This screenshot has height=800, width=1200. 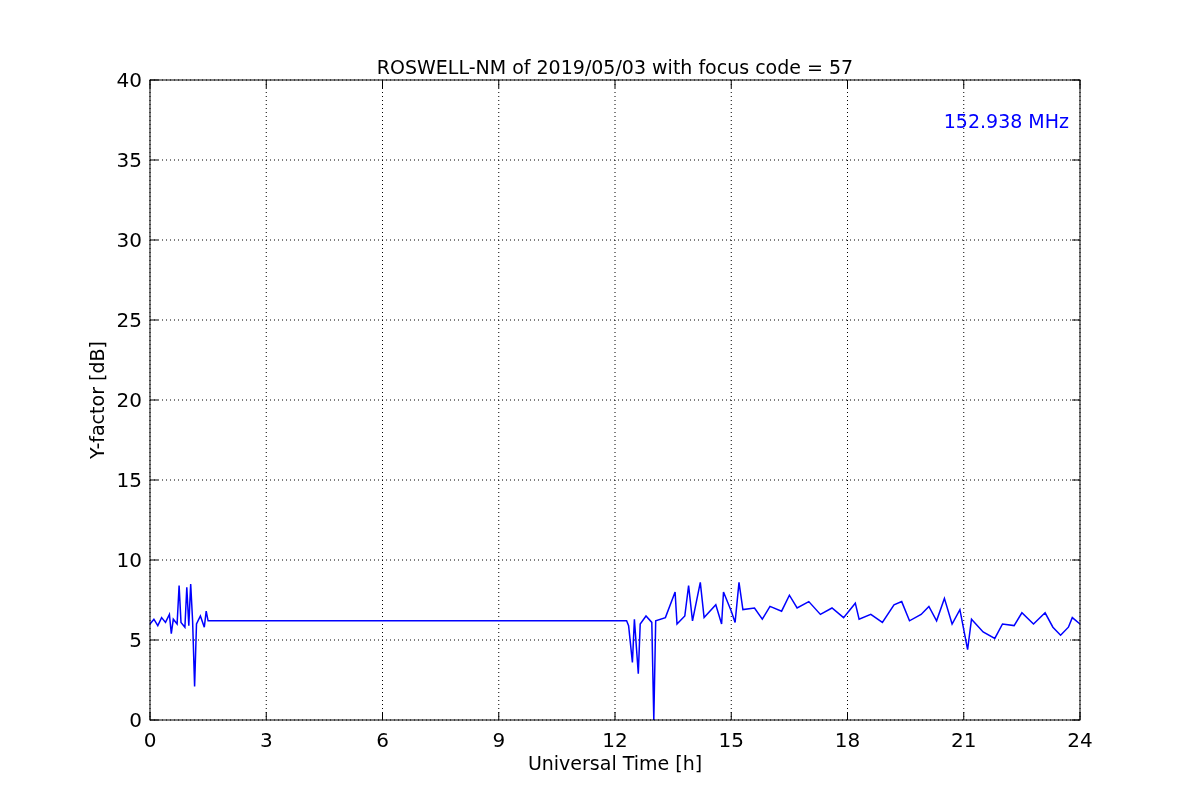 What do you see at coordinates (135, 720) in the screenshot?
I see `y-tick-label: 0` at bounding box center [135, 720].